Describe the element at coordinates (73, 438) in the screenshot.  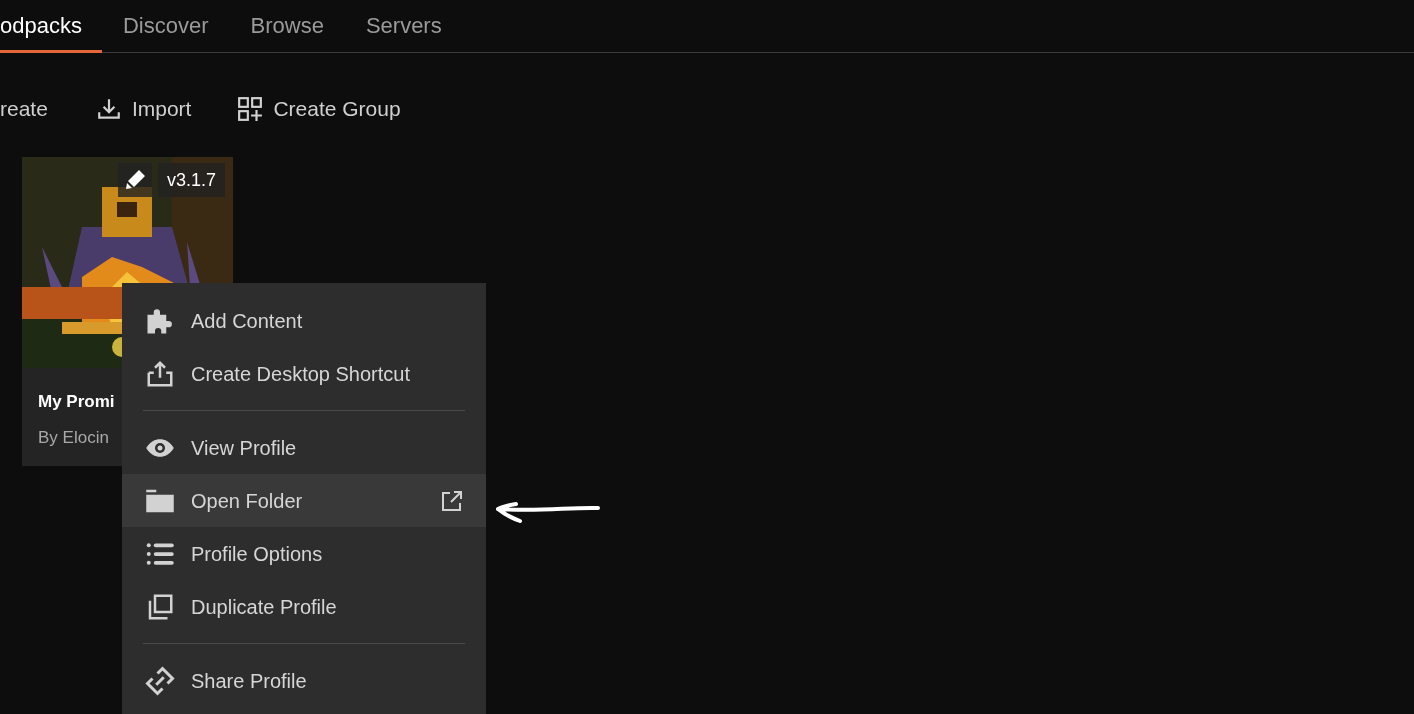
I see `card-author: By Elocin` at that location.